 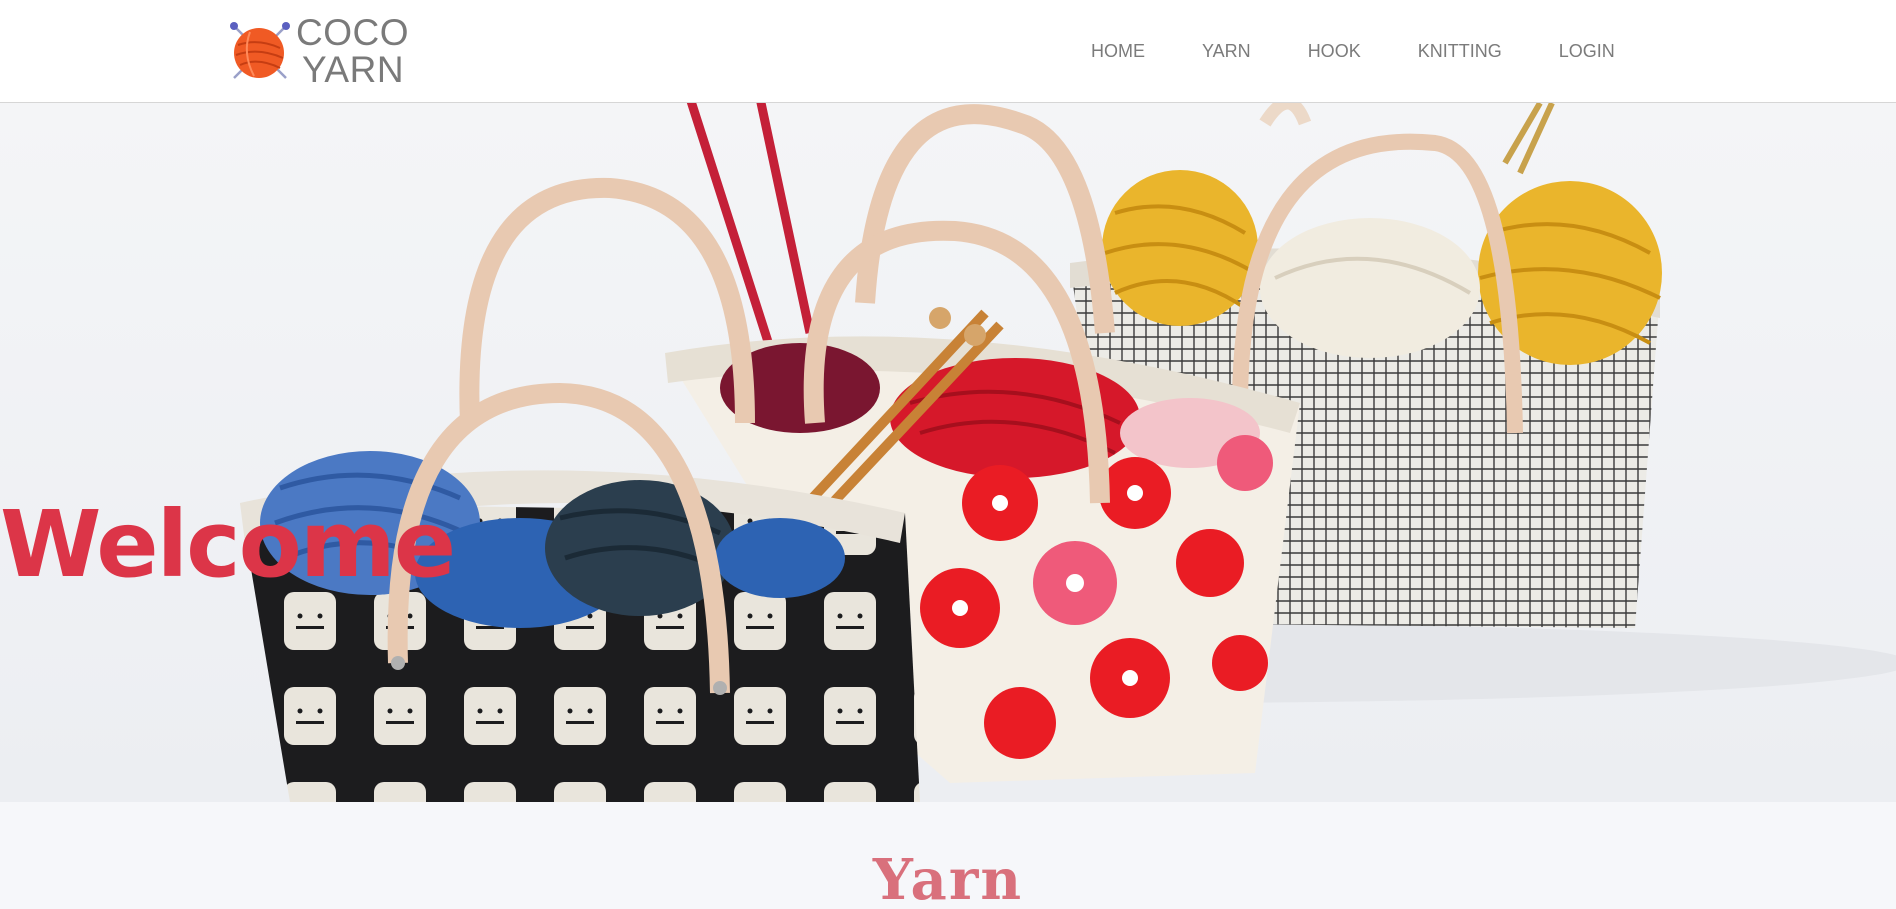 What do you see at coordinates (1334, 51) in the screenshot?
I see `nav-hook: HOOK` at bounding box center [1334, 51].